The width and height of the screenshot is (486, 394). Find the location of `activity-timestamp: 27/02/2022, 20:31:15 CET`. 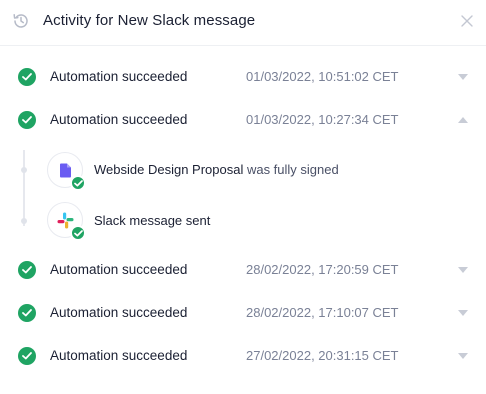

activity-timestamp: 27/02/2022, 20:31:15 CET is located at coordinates (322, 355).